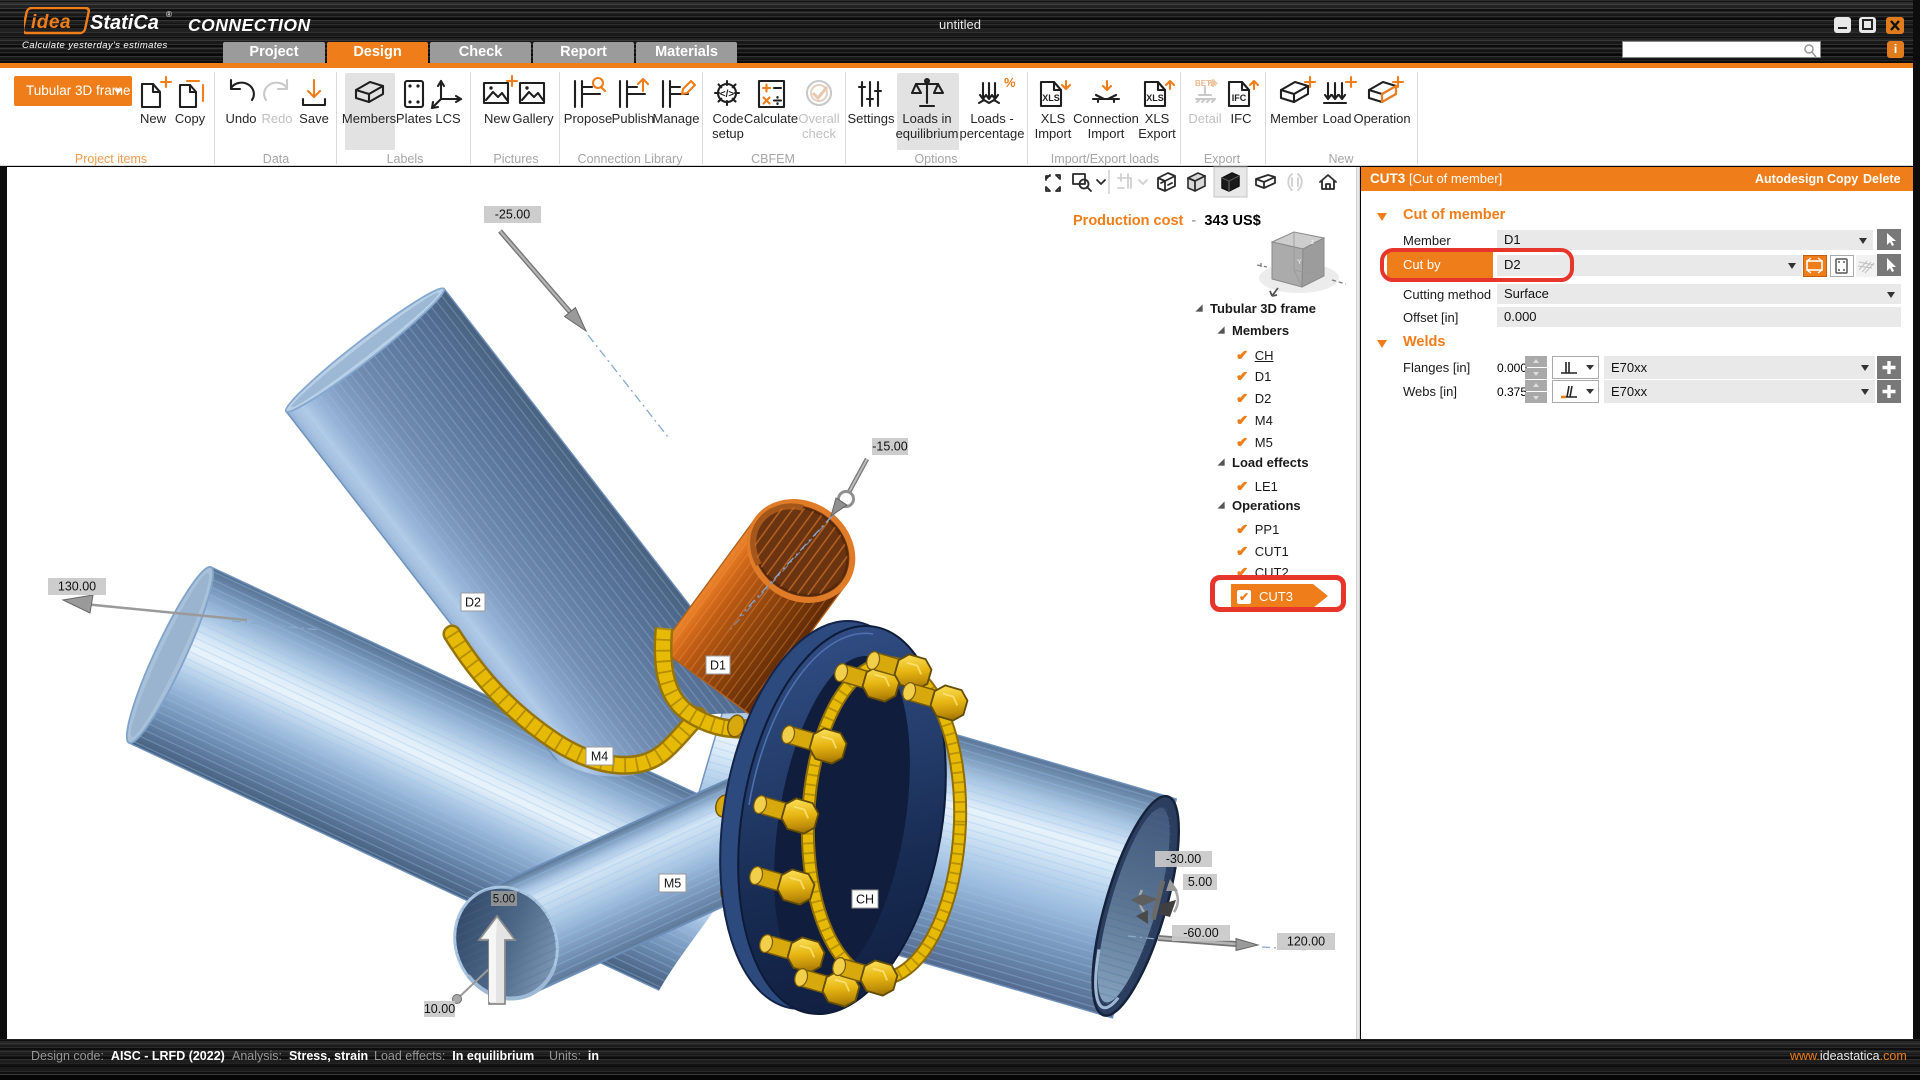  I want to click on svg-text: StatiCa, so click(124, 23).